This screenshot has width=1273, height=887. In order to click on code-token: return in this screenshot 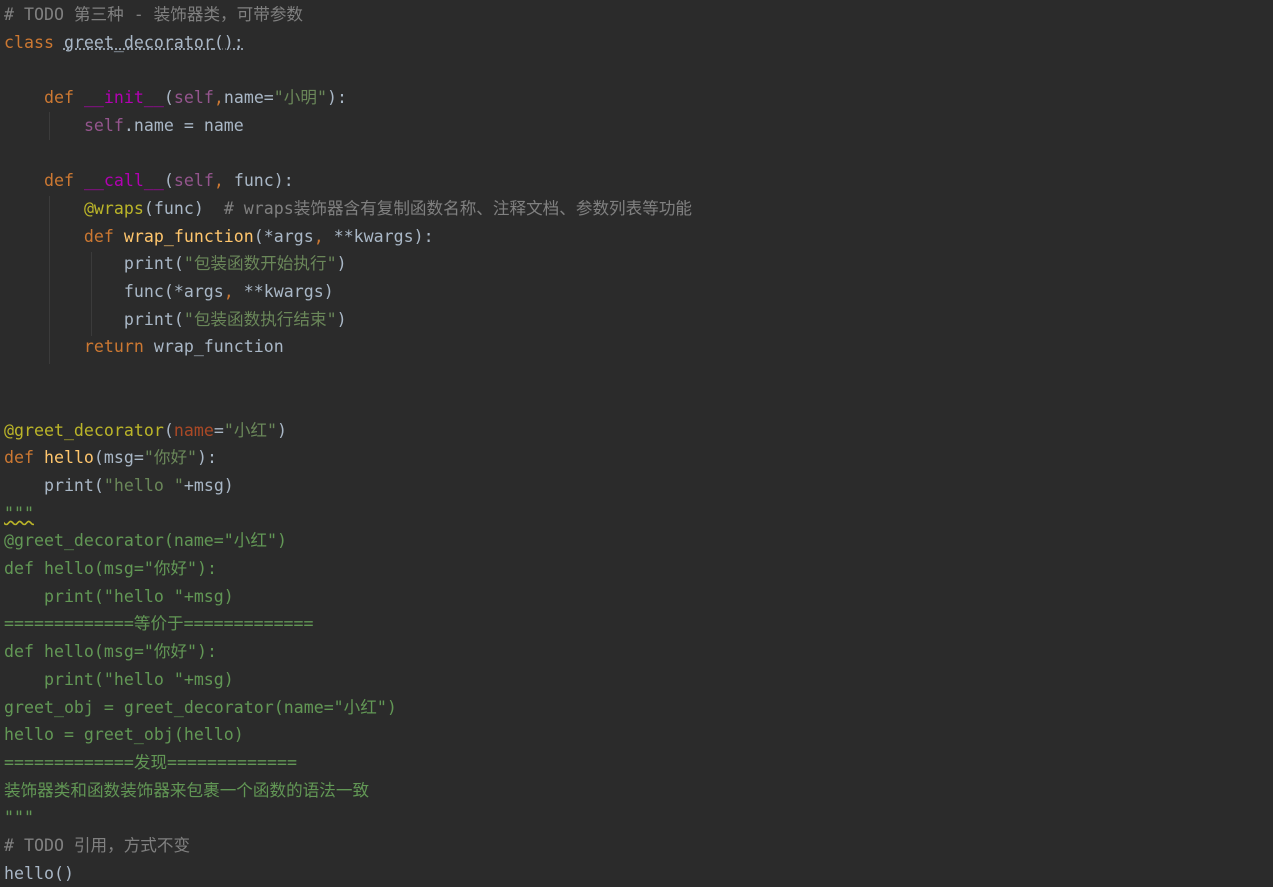, I will do `click(79, 347)`.